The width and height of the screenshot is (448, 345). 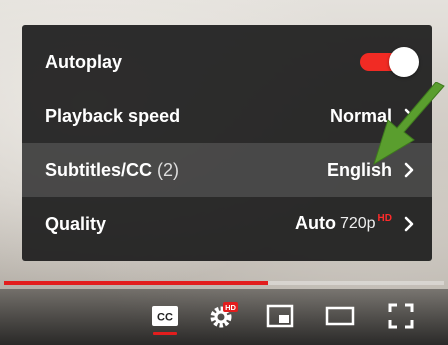 I want to click on quality-value: Auto 720p HD, so click(x=343, y=224).